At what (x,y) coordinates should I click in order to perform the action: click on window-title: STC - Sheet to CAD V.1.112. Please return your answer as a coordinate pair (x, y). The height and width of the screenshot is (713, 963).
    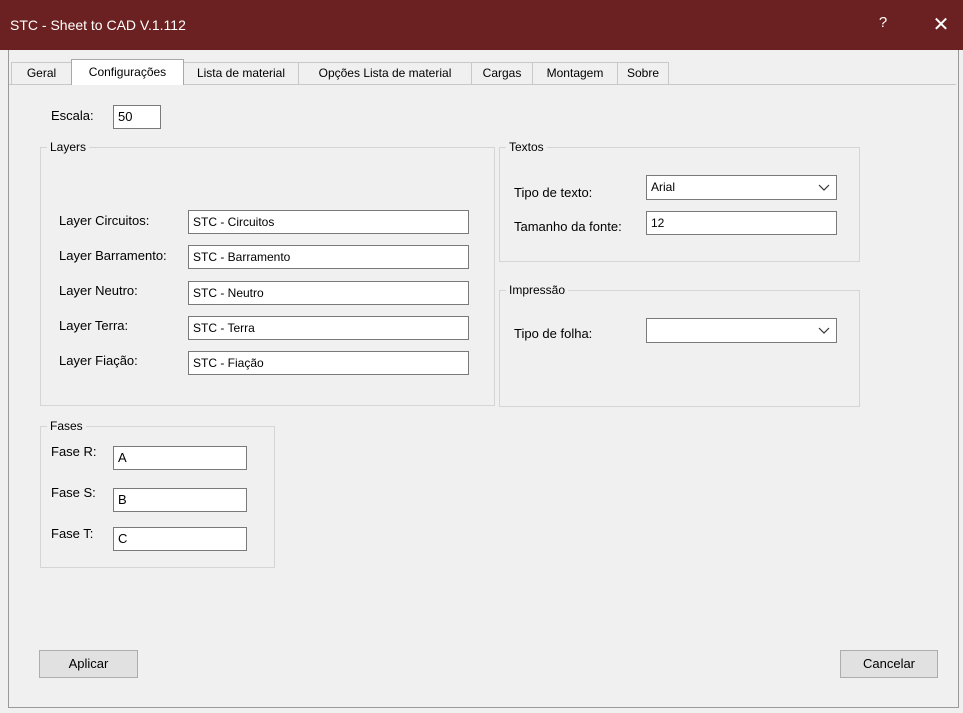
    Looking at the image, I should click on (98, 25).